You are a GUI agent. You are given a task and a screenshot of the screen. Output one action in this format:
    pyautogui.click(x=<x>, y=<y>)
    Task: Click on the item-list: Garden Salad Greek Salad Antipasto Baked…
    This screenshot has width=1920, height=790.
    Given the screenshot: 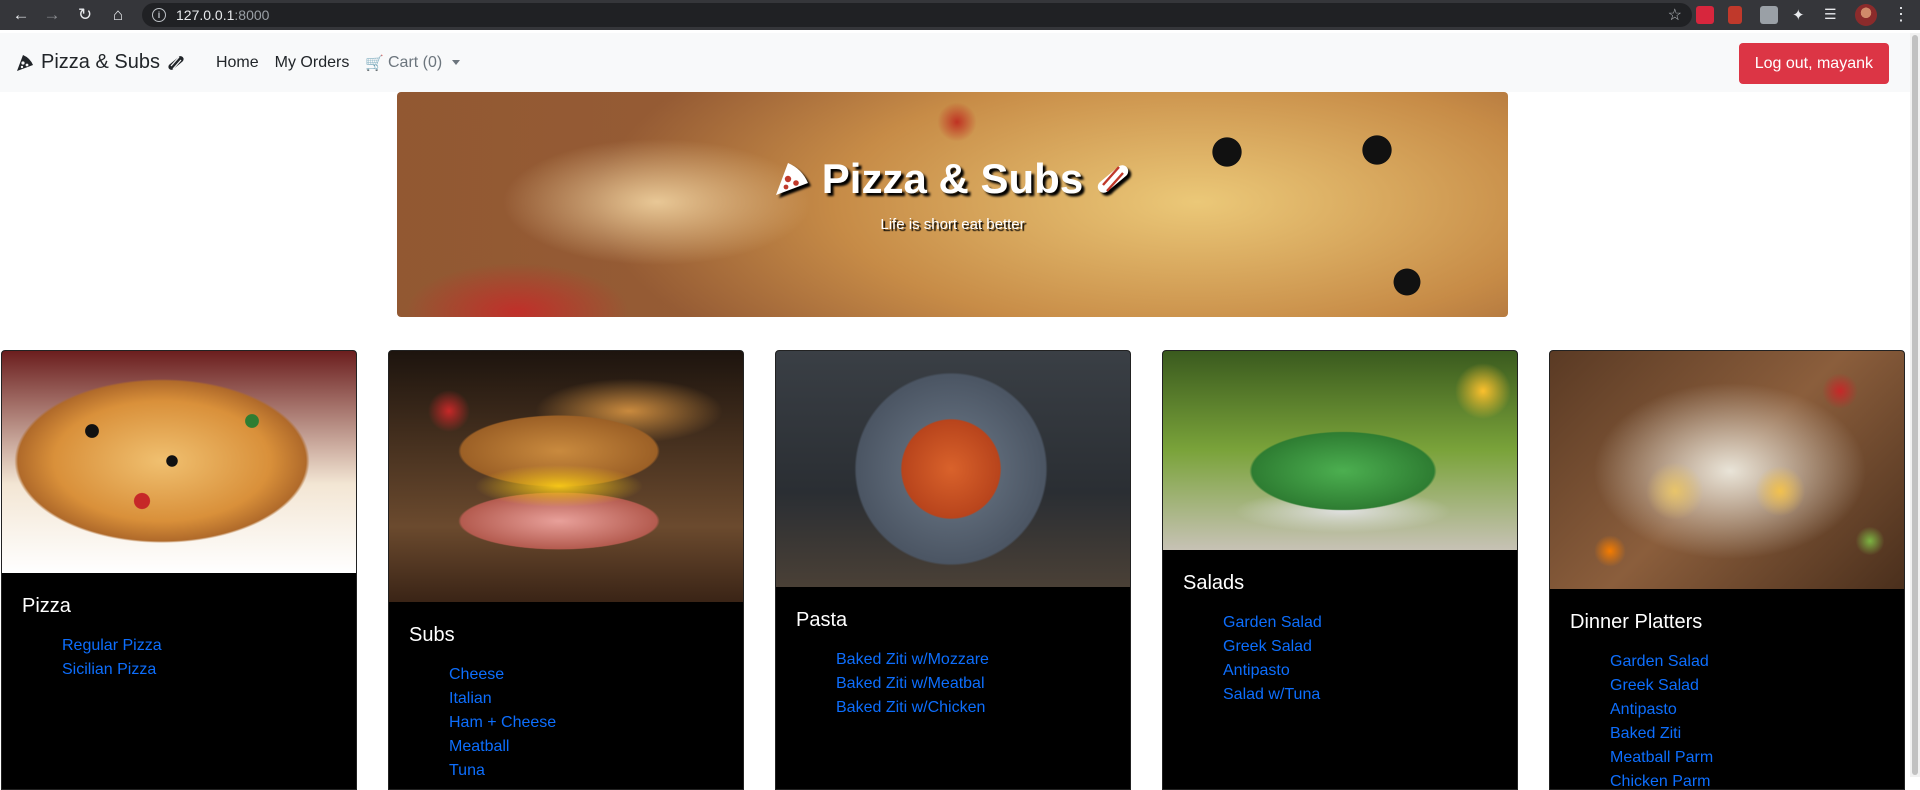 What is the action you would take?
    pyautogui.click(x=1757, y=719)
    